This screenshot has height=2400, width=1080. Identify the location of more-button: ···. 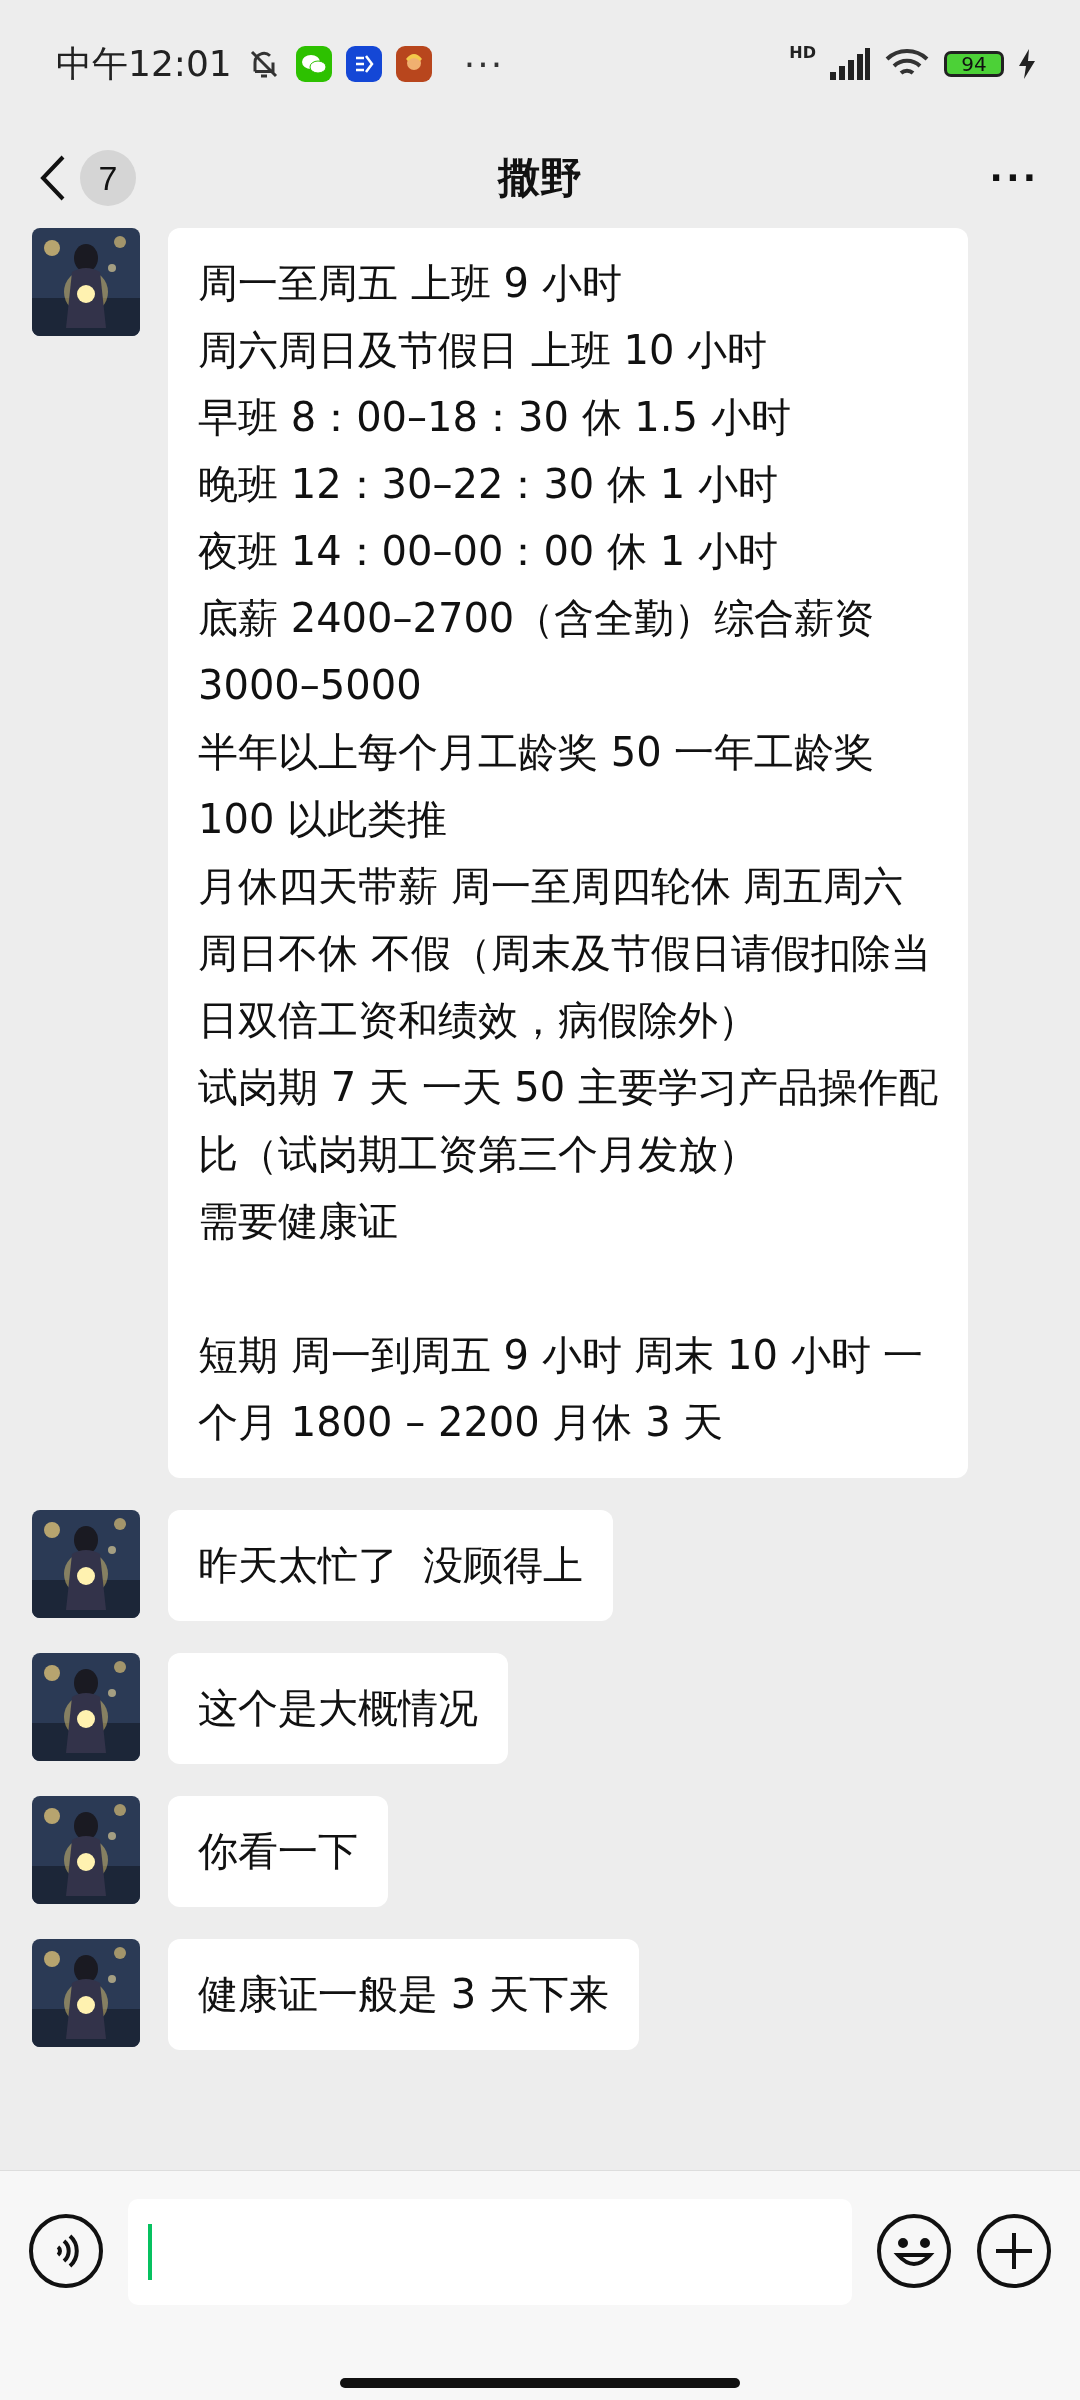
(1015, 178).